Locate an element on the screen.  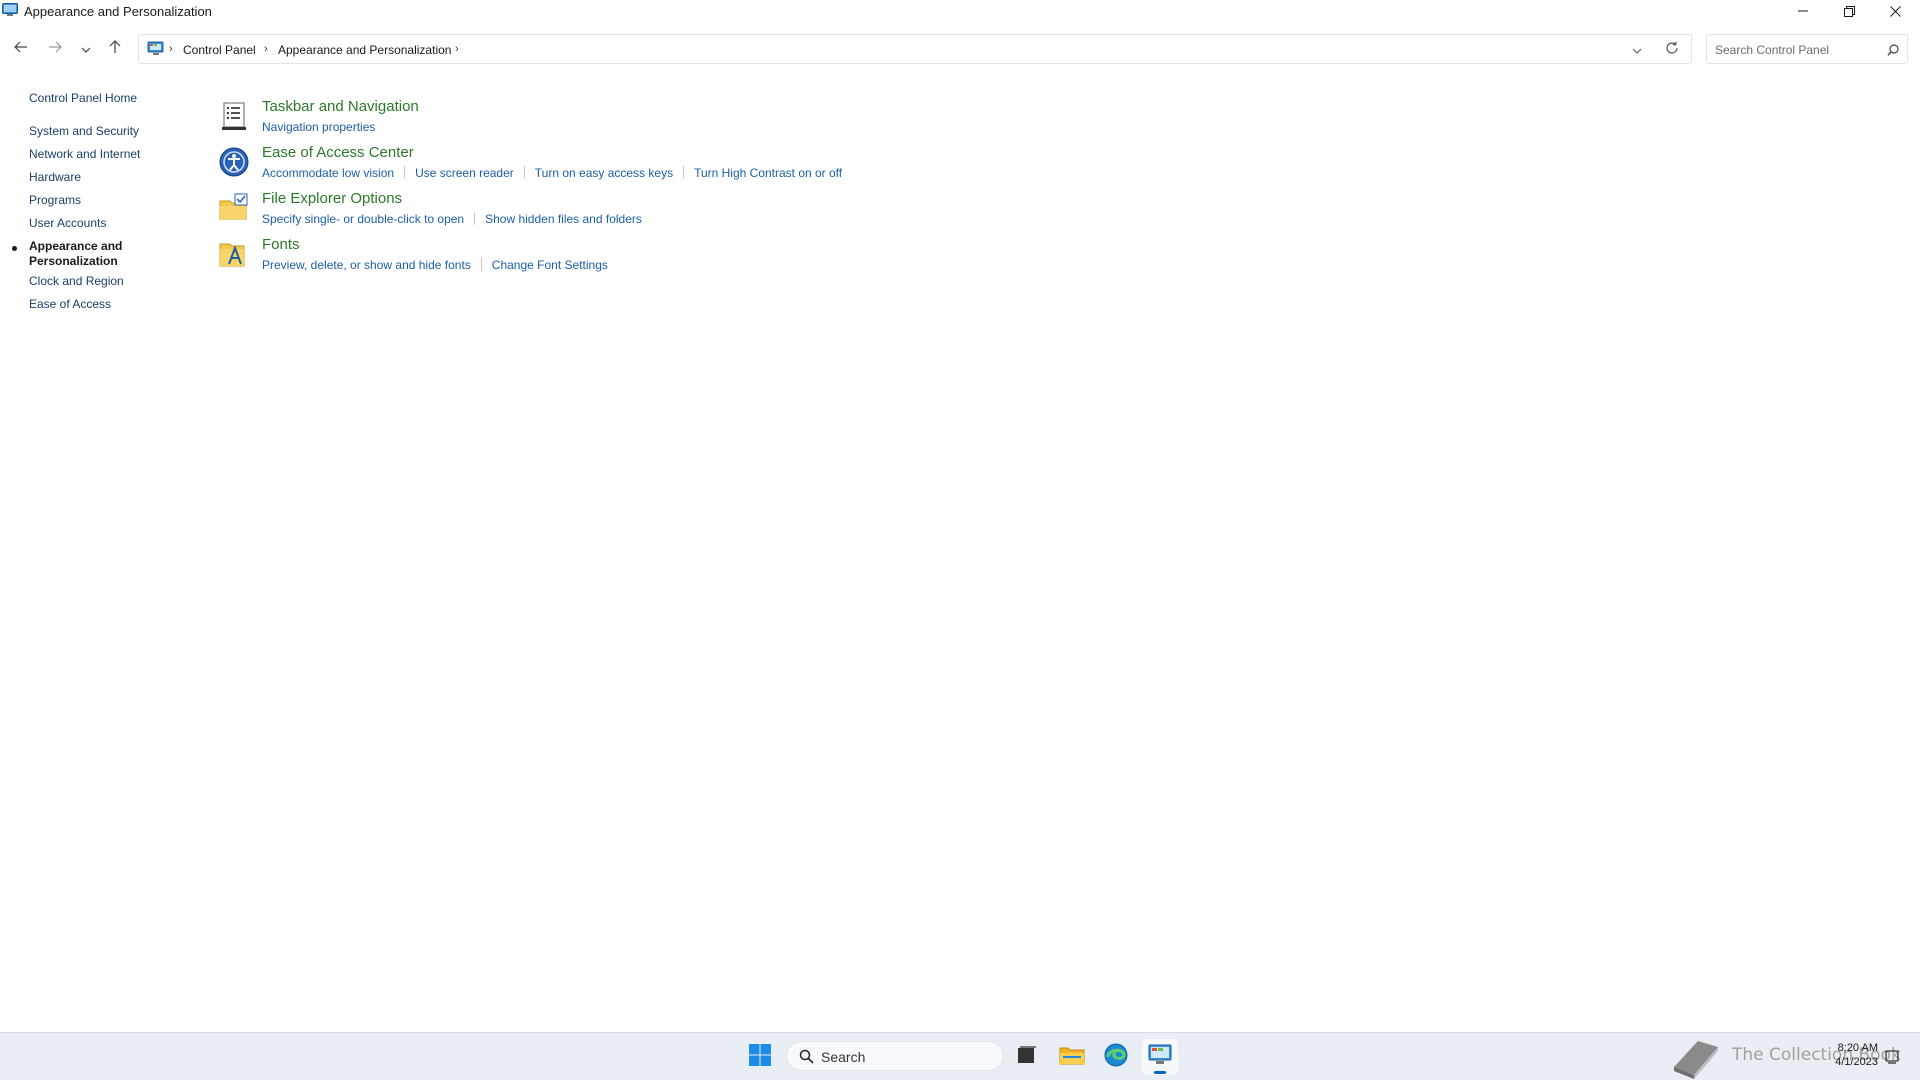
breadcrumb-control-panel: Control Panel is located at coordinates (219, 50).